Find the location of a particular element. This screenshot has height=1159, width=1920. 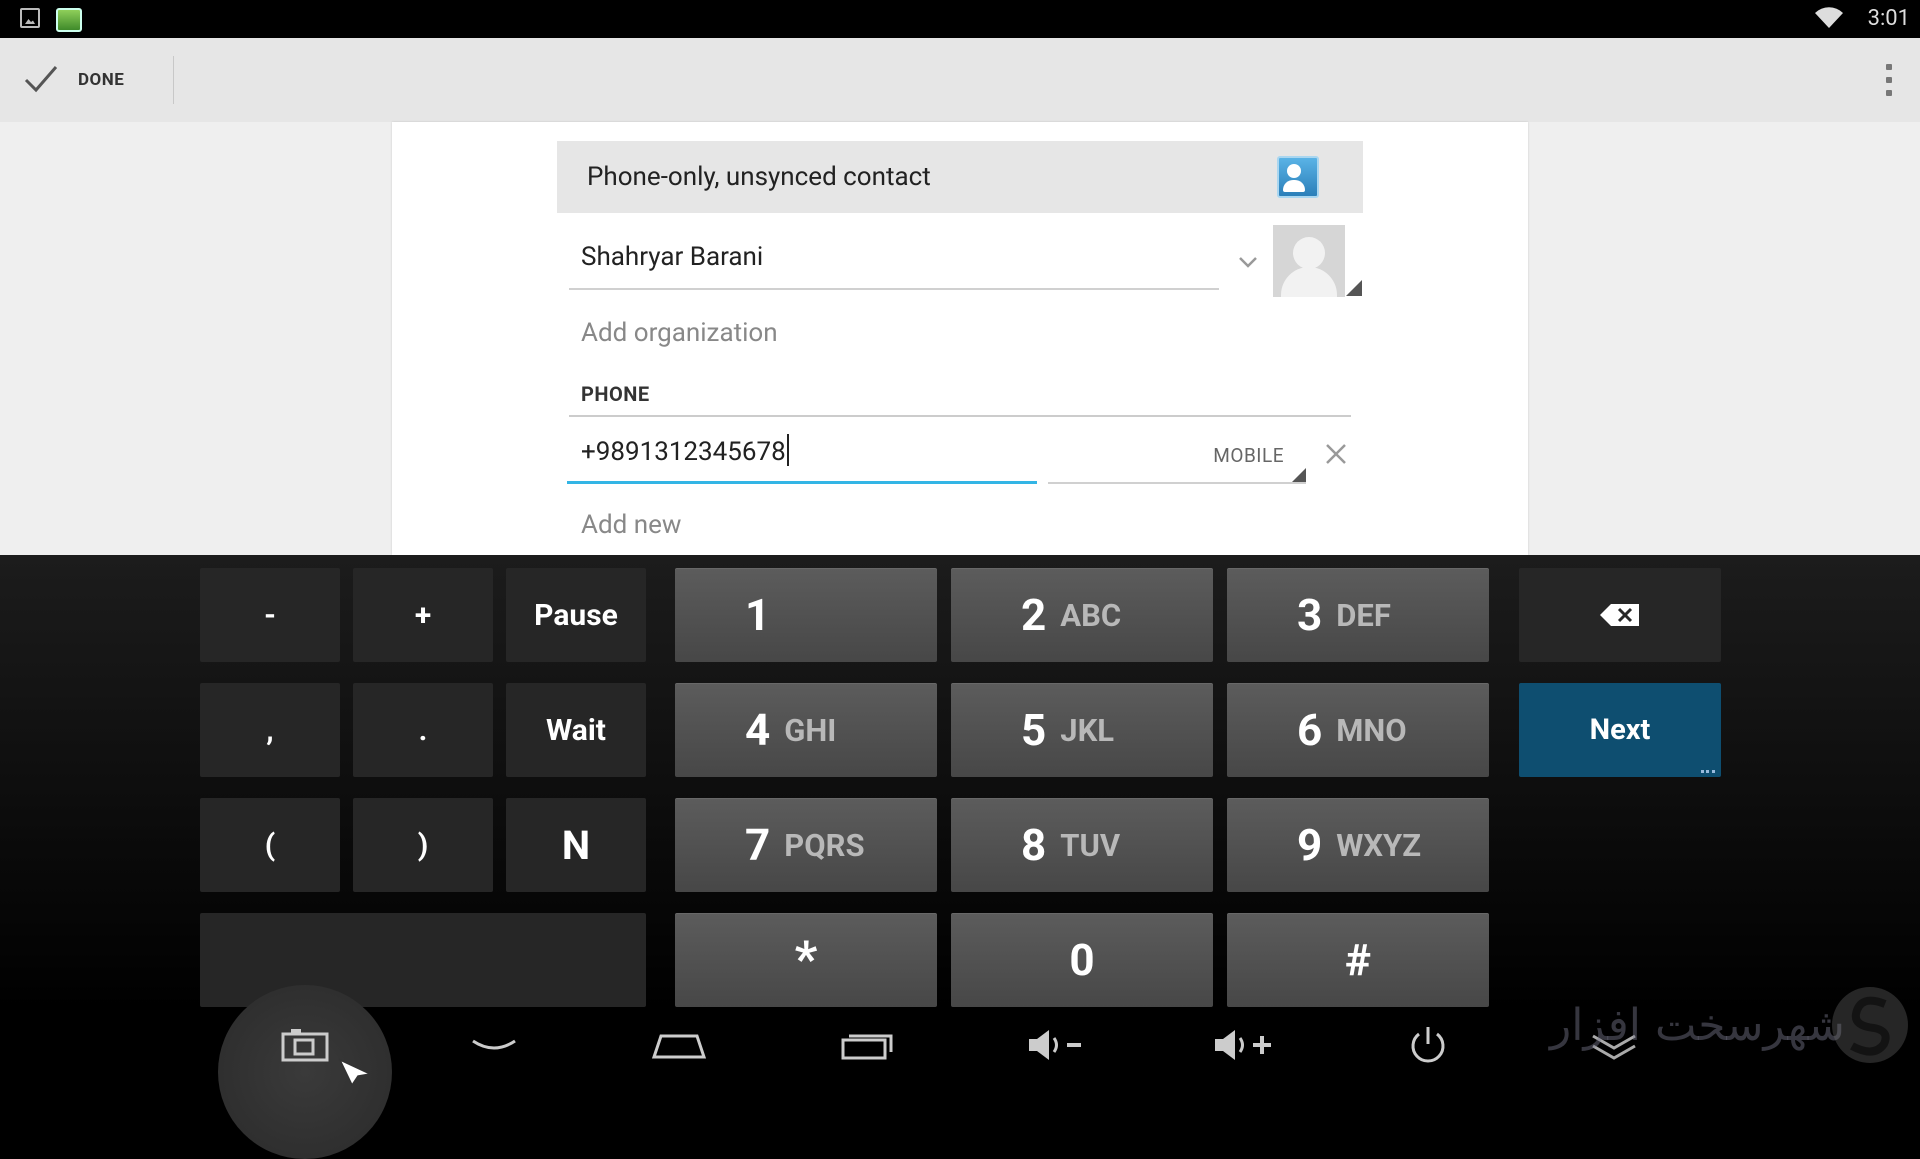

spinner-indicator is located at coordinates (1299, 475).